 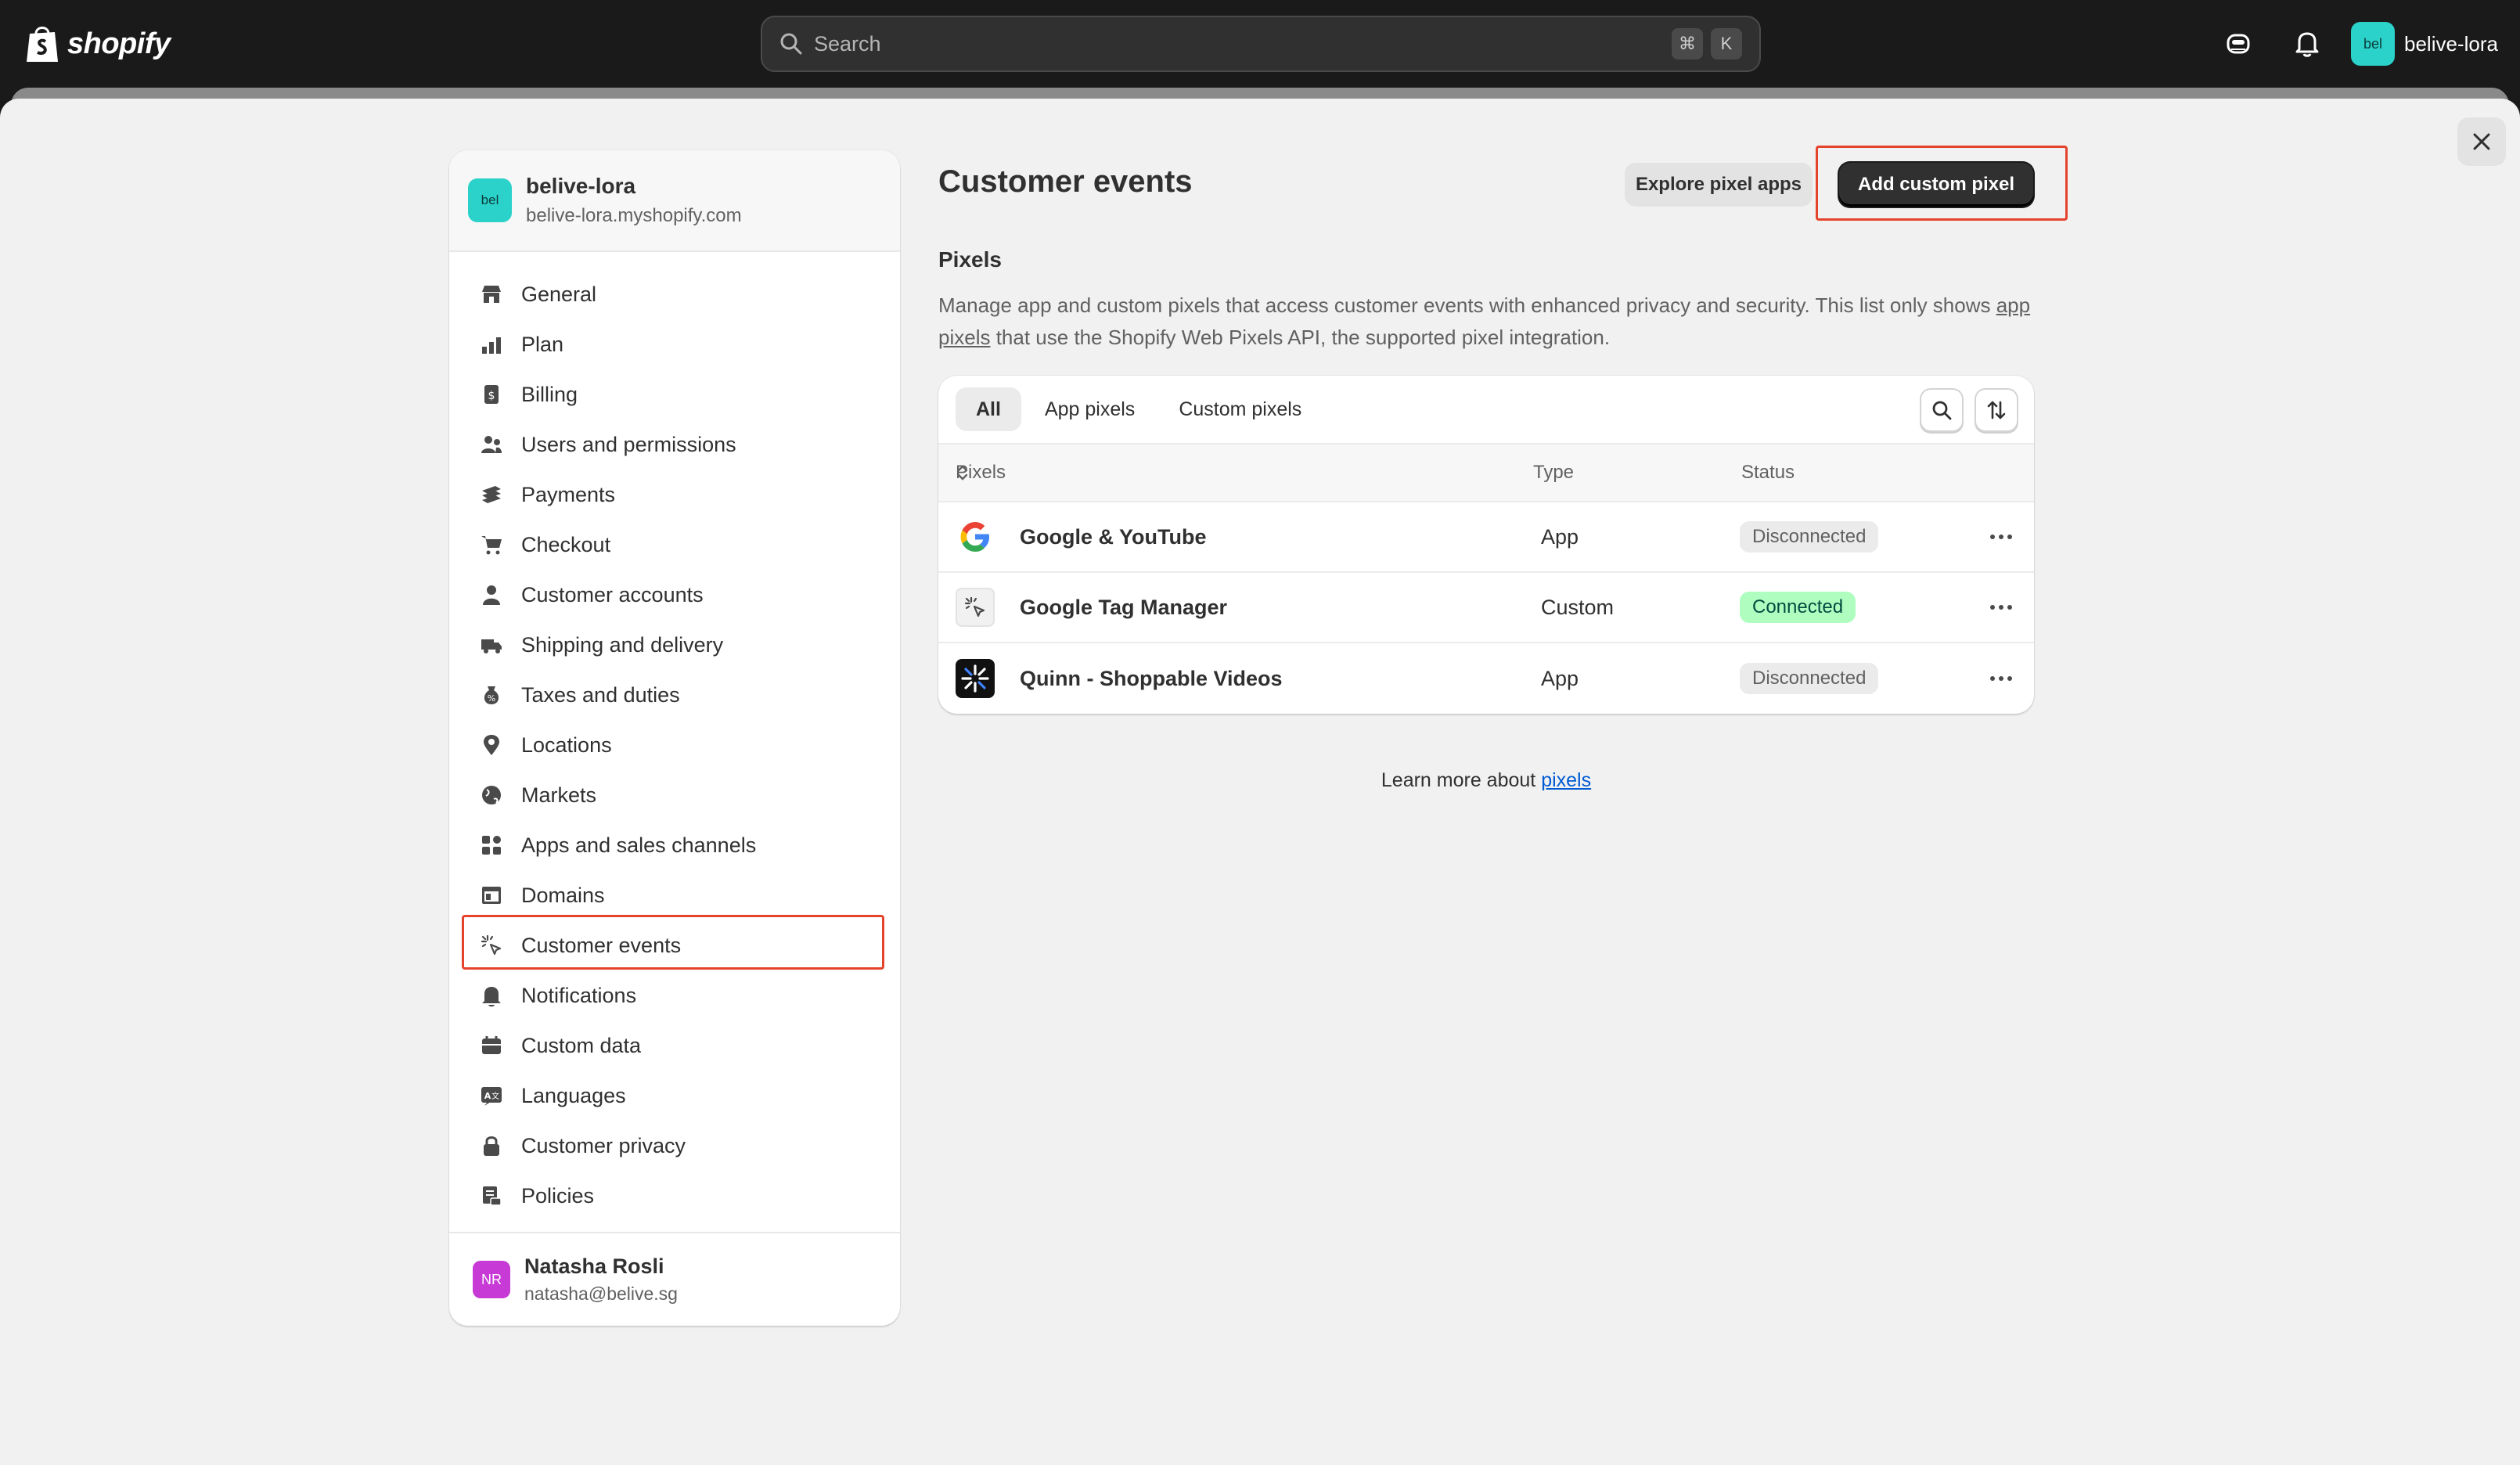 What do you see at coordinates (2307, 44) in the screenshot?
I see `notifications-bell-icon` at bounding box center [2307, 44].